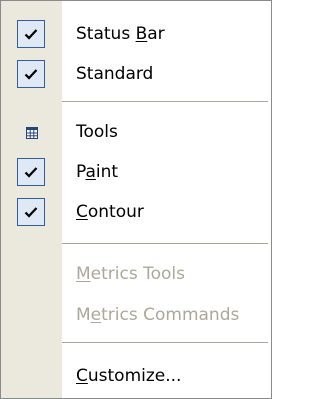 The width and height of the screenshot is (320, 399). Describe the element at coordinates (120, 34) in the screenshot. I see `menu-item-label: Status Bar` at that location.